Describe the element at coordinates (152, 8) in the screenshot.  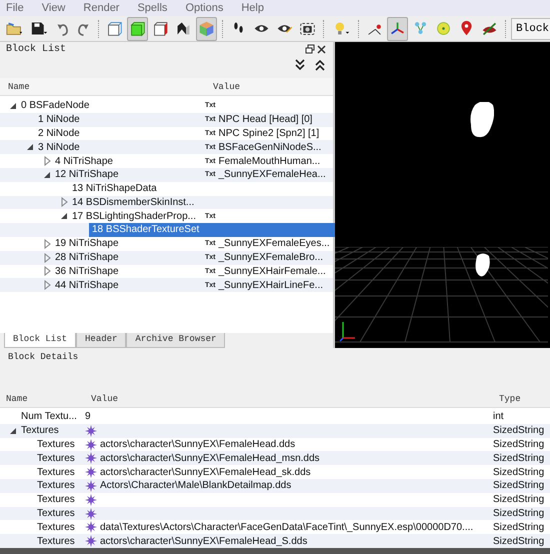
I see `menu-item: Spells` at that location.